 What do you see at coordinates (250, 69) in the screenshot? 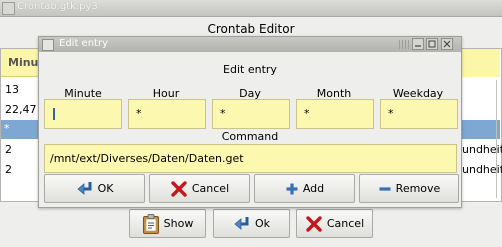
I see `dialog-heading: Edit entry` at bounding box center [250, 69].